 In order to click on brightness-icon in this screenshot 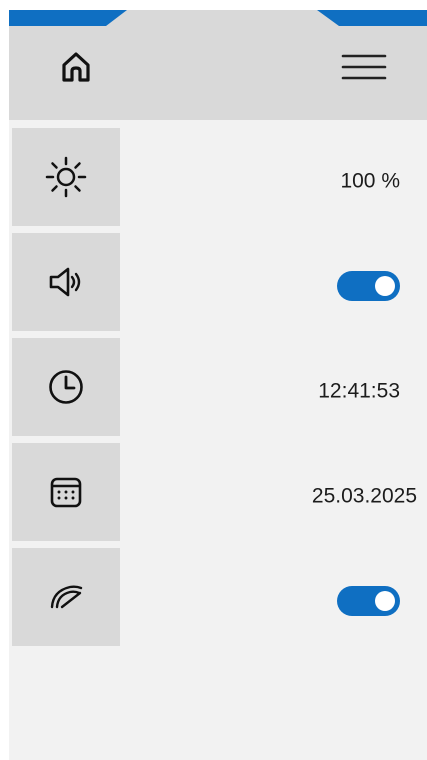, I will do `click(66, 177)`.